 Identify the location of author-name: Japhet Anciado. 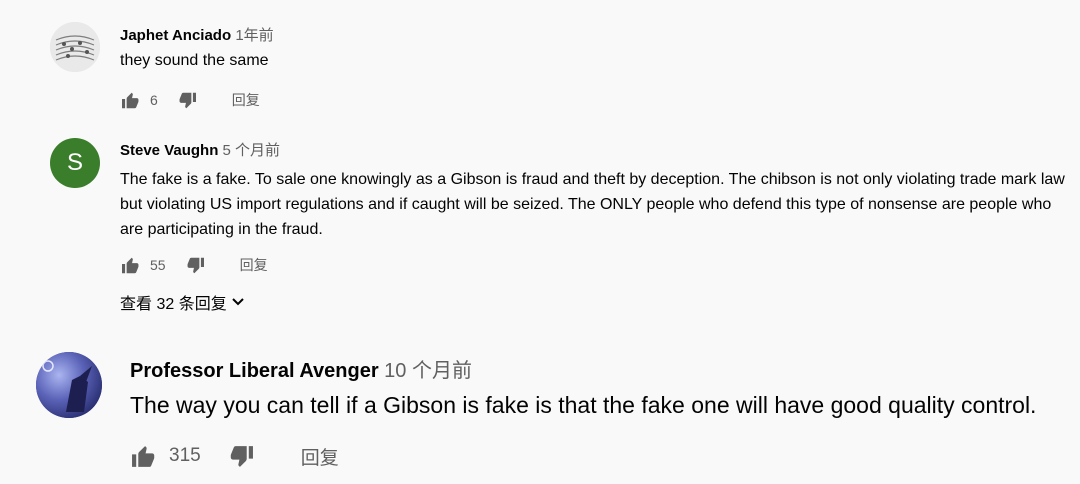
(175, 35).